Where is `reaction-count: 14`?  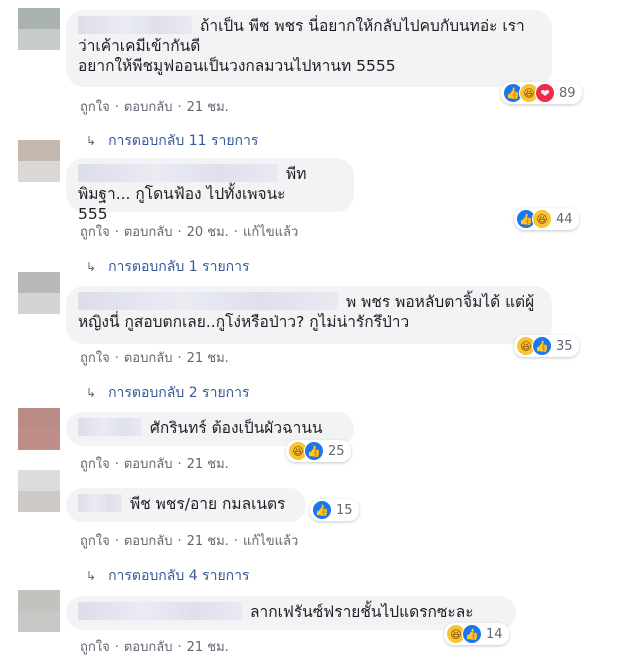
reaction-count: 14 is located at coordinates (494, 634).